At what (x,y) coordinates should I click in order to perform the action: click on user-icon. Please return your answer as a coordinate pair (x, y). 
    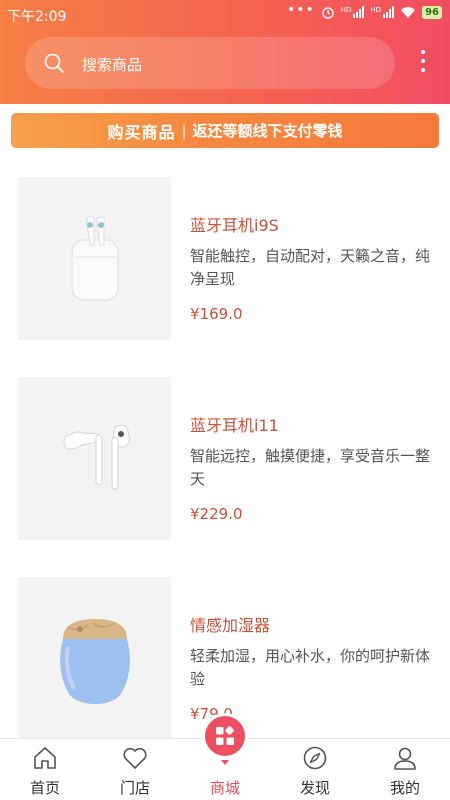
    Looking at the image, I should click on (405, 758).